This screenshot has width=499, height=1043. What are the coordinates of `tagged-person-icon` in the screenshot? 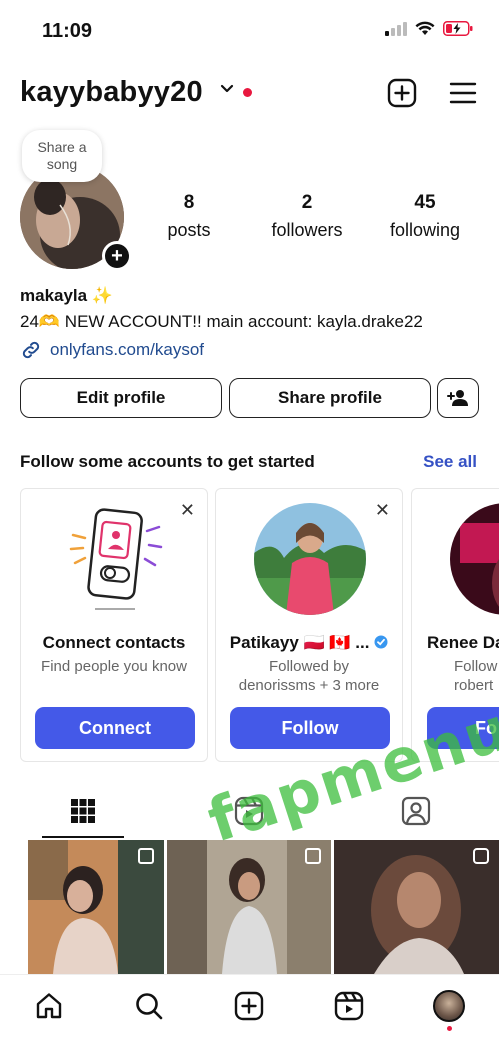 It's located at (416, 811).